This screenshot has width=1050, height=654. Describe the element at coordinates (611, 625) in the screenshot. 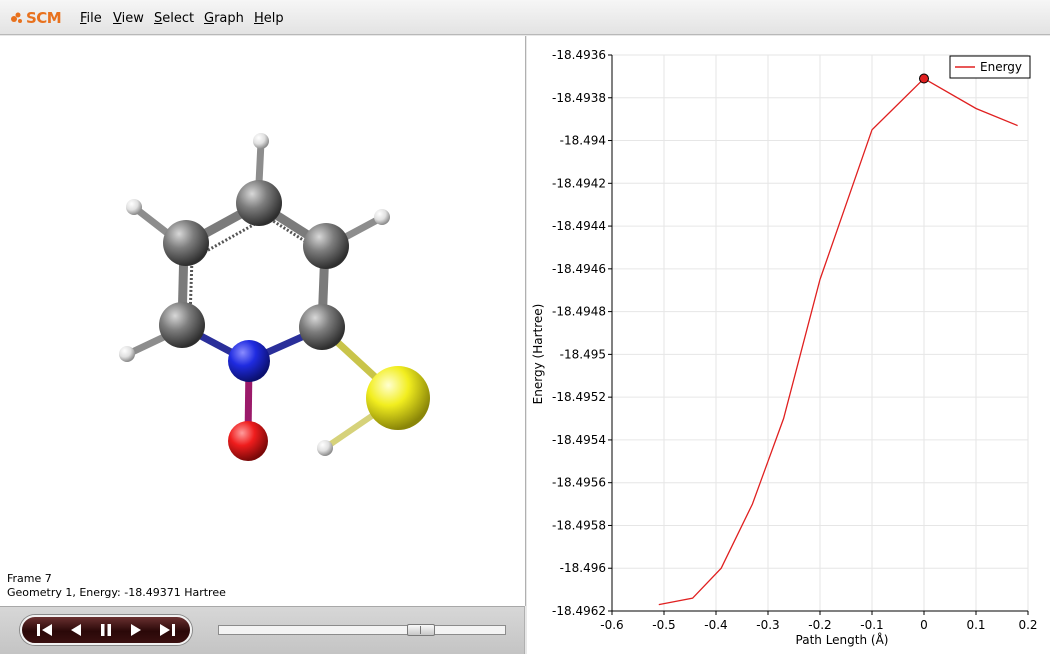

I see `x-tick-label: -0.6` at that location.